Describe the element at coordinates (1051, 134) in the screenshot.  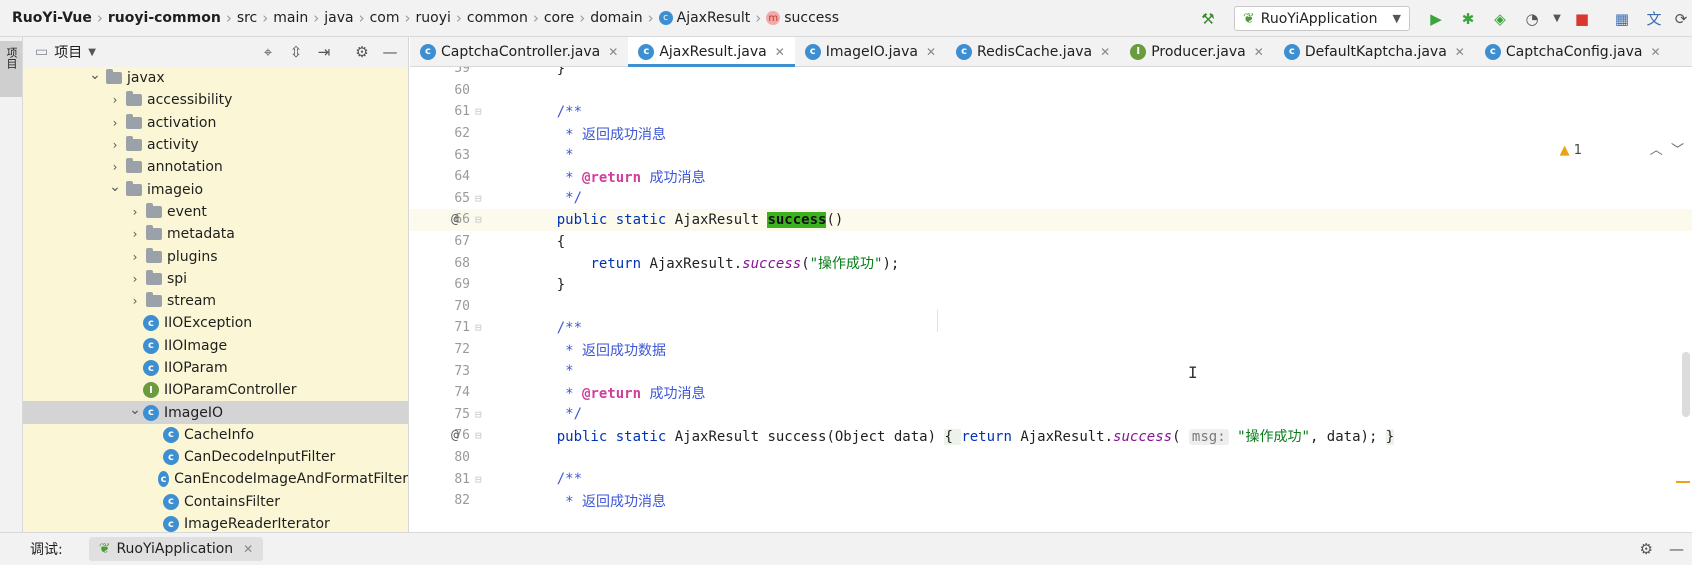
I see `code-line: 62 * 返回成功消息` at that location.